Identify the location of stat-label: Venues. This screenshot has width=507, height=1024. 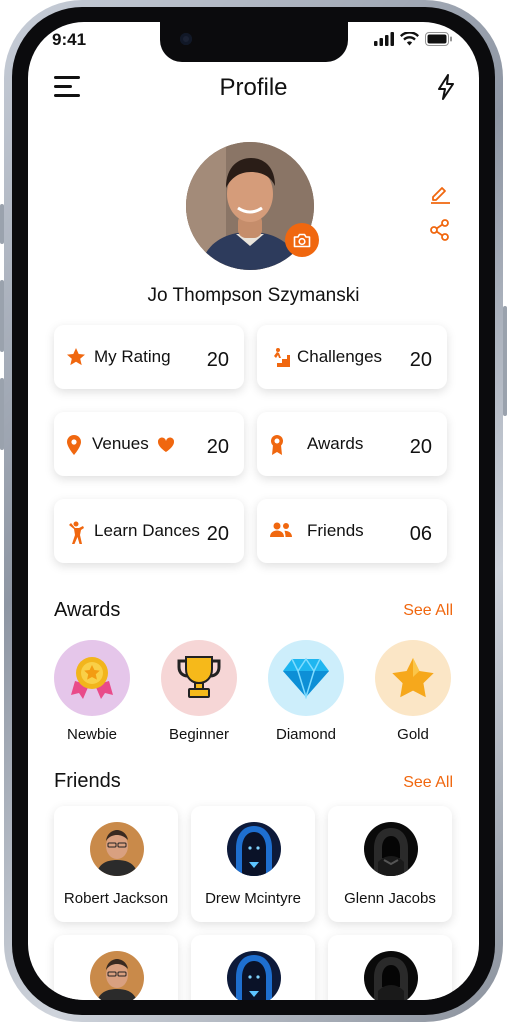
(120, 443).